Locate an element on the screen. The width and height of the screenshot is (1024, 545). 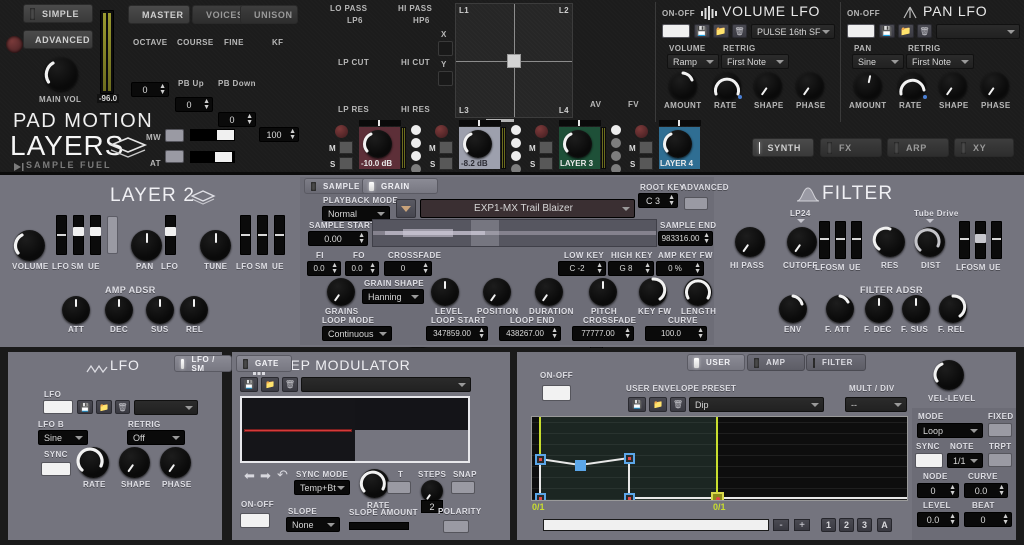
waveform-display is located at coordinates (514, 233).